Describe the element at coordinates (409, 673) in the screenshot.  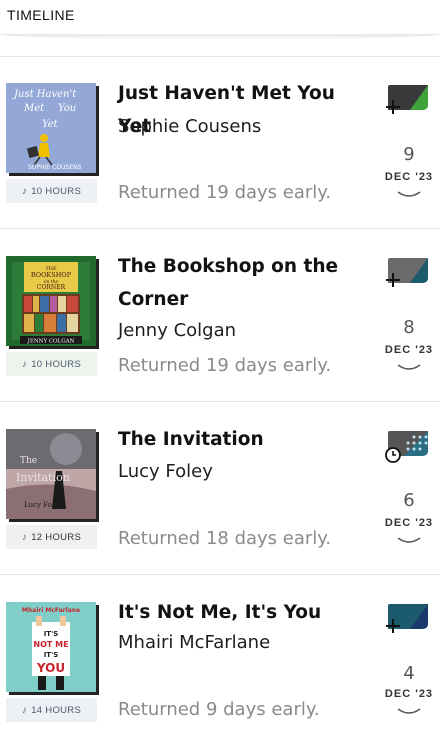
I see `return-day: 4` at that location.